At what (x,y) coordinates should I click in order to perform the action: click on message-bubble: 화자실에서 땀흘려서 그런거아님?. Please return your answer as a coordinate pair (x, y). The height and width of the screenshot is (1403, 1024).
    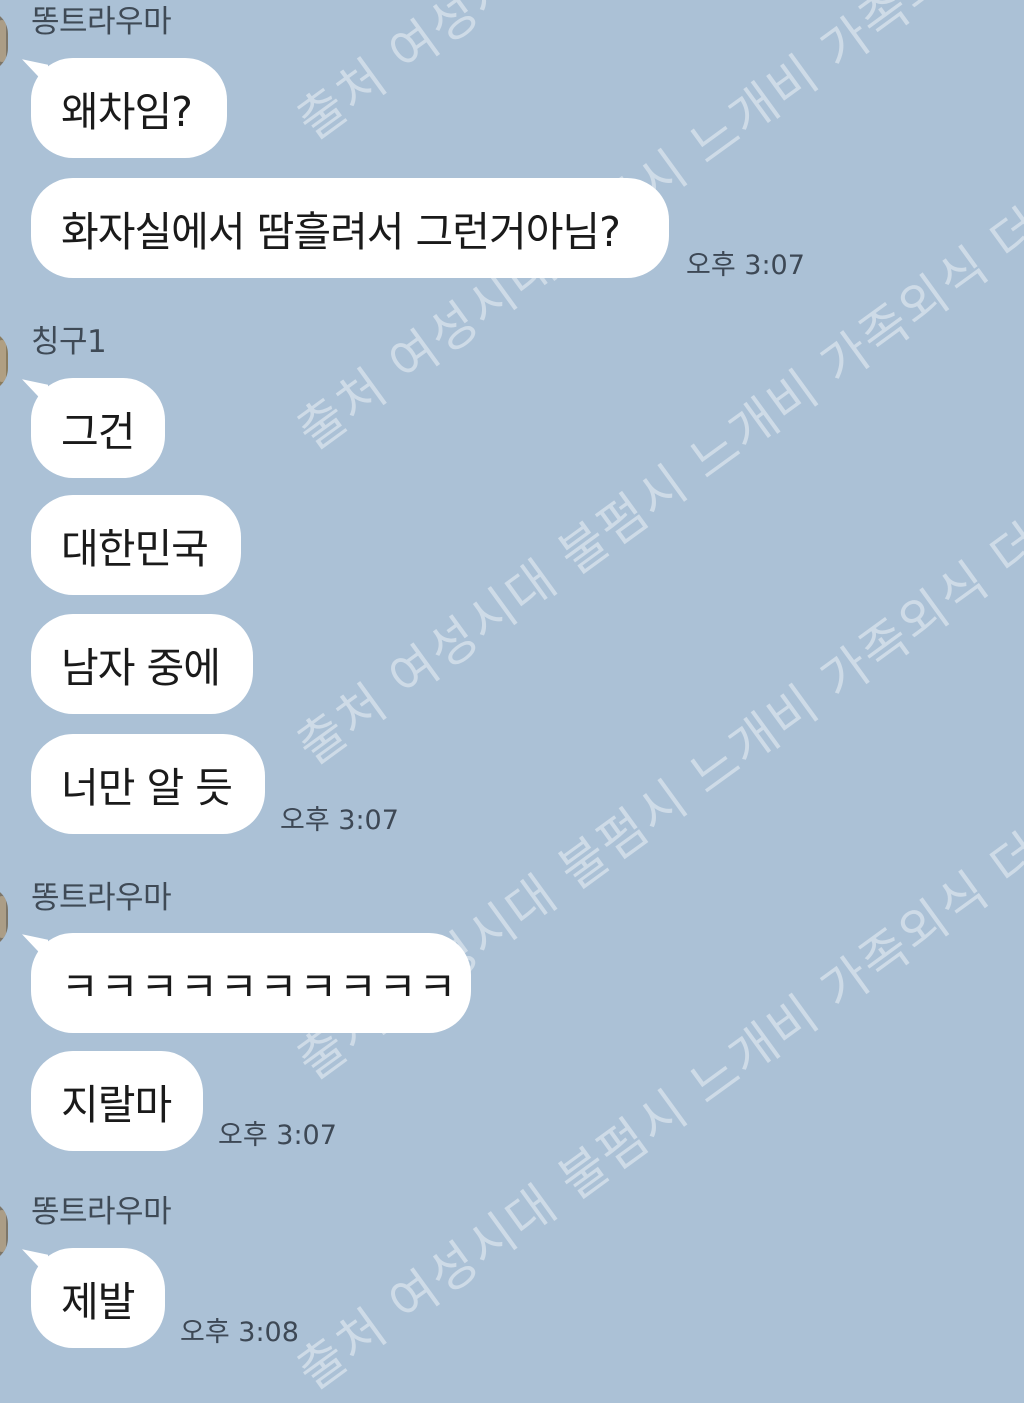
    Looking at the image, I should click on (350, 228).